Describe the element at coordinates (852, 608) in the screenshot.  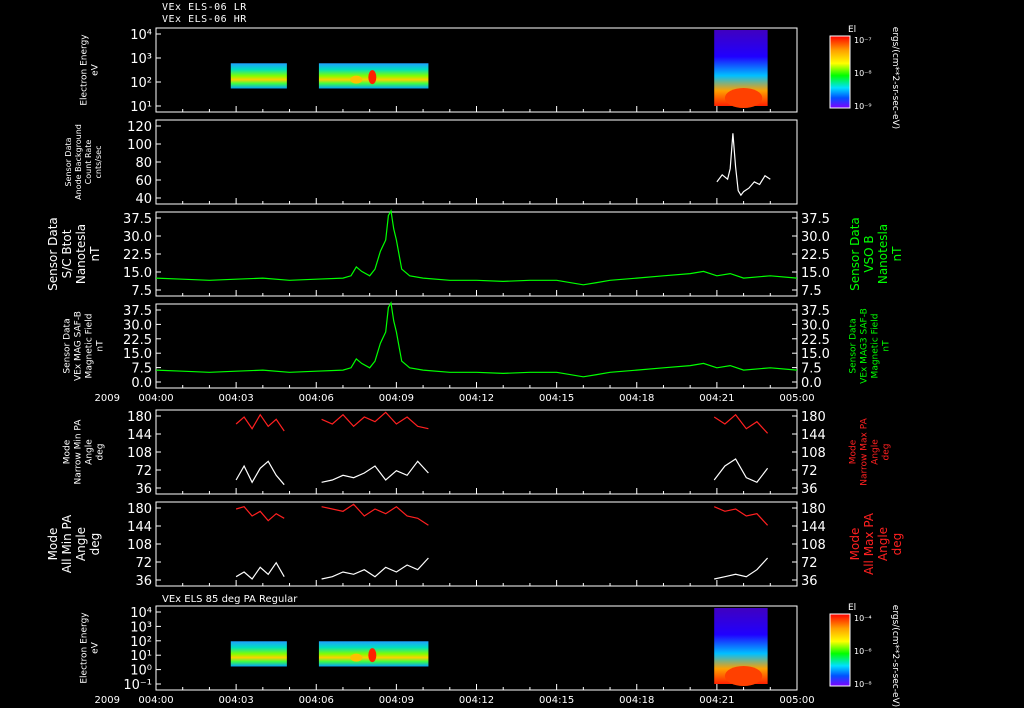
I see `panel-7-colorbar-title: El` at that location.